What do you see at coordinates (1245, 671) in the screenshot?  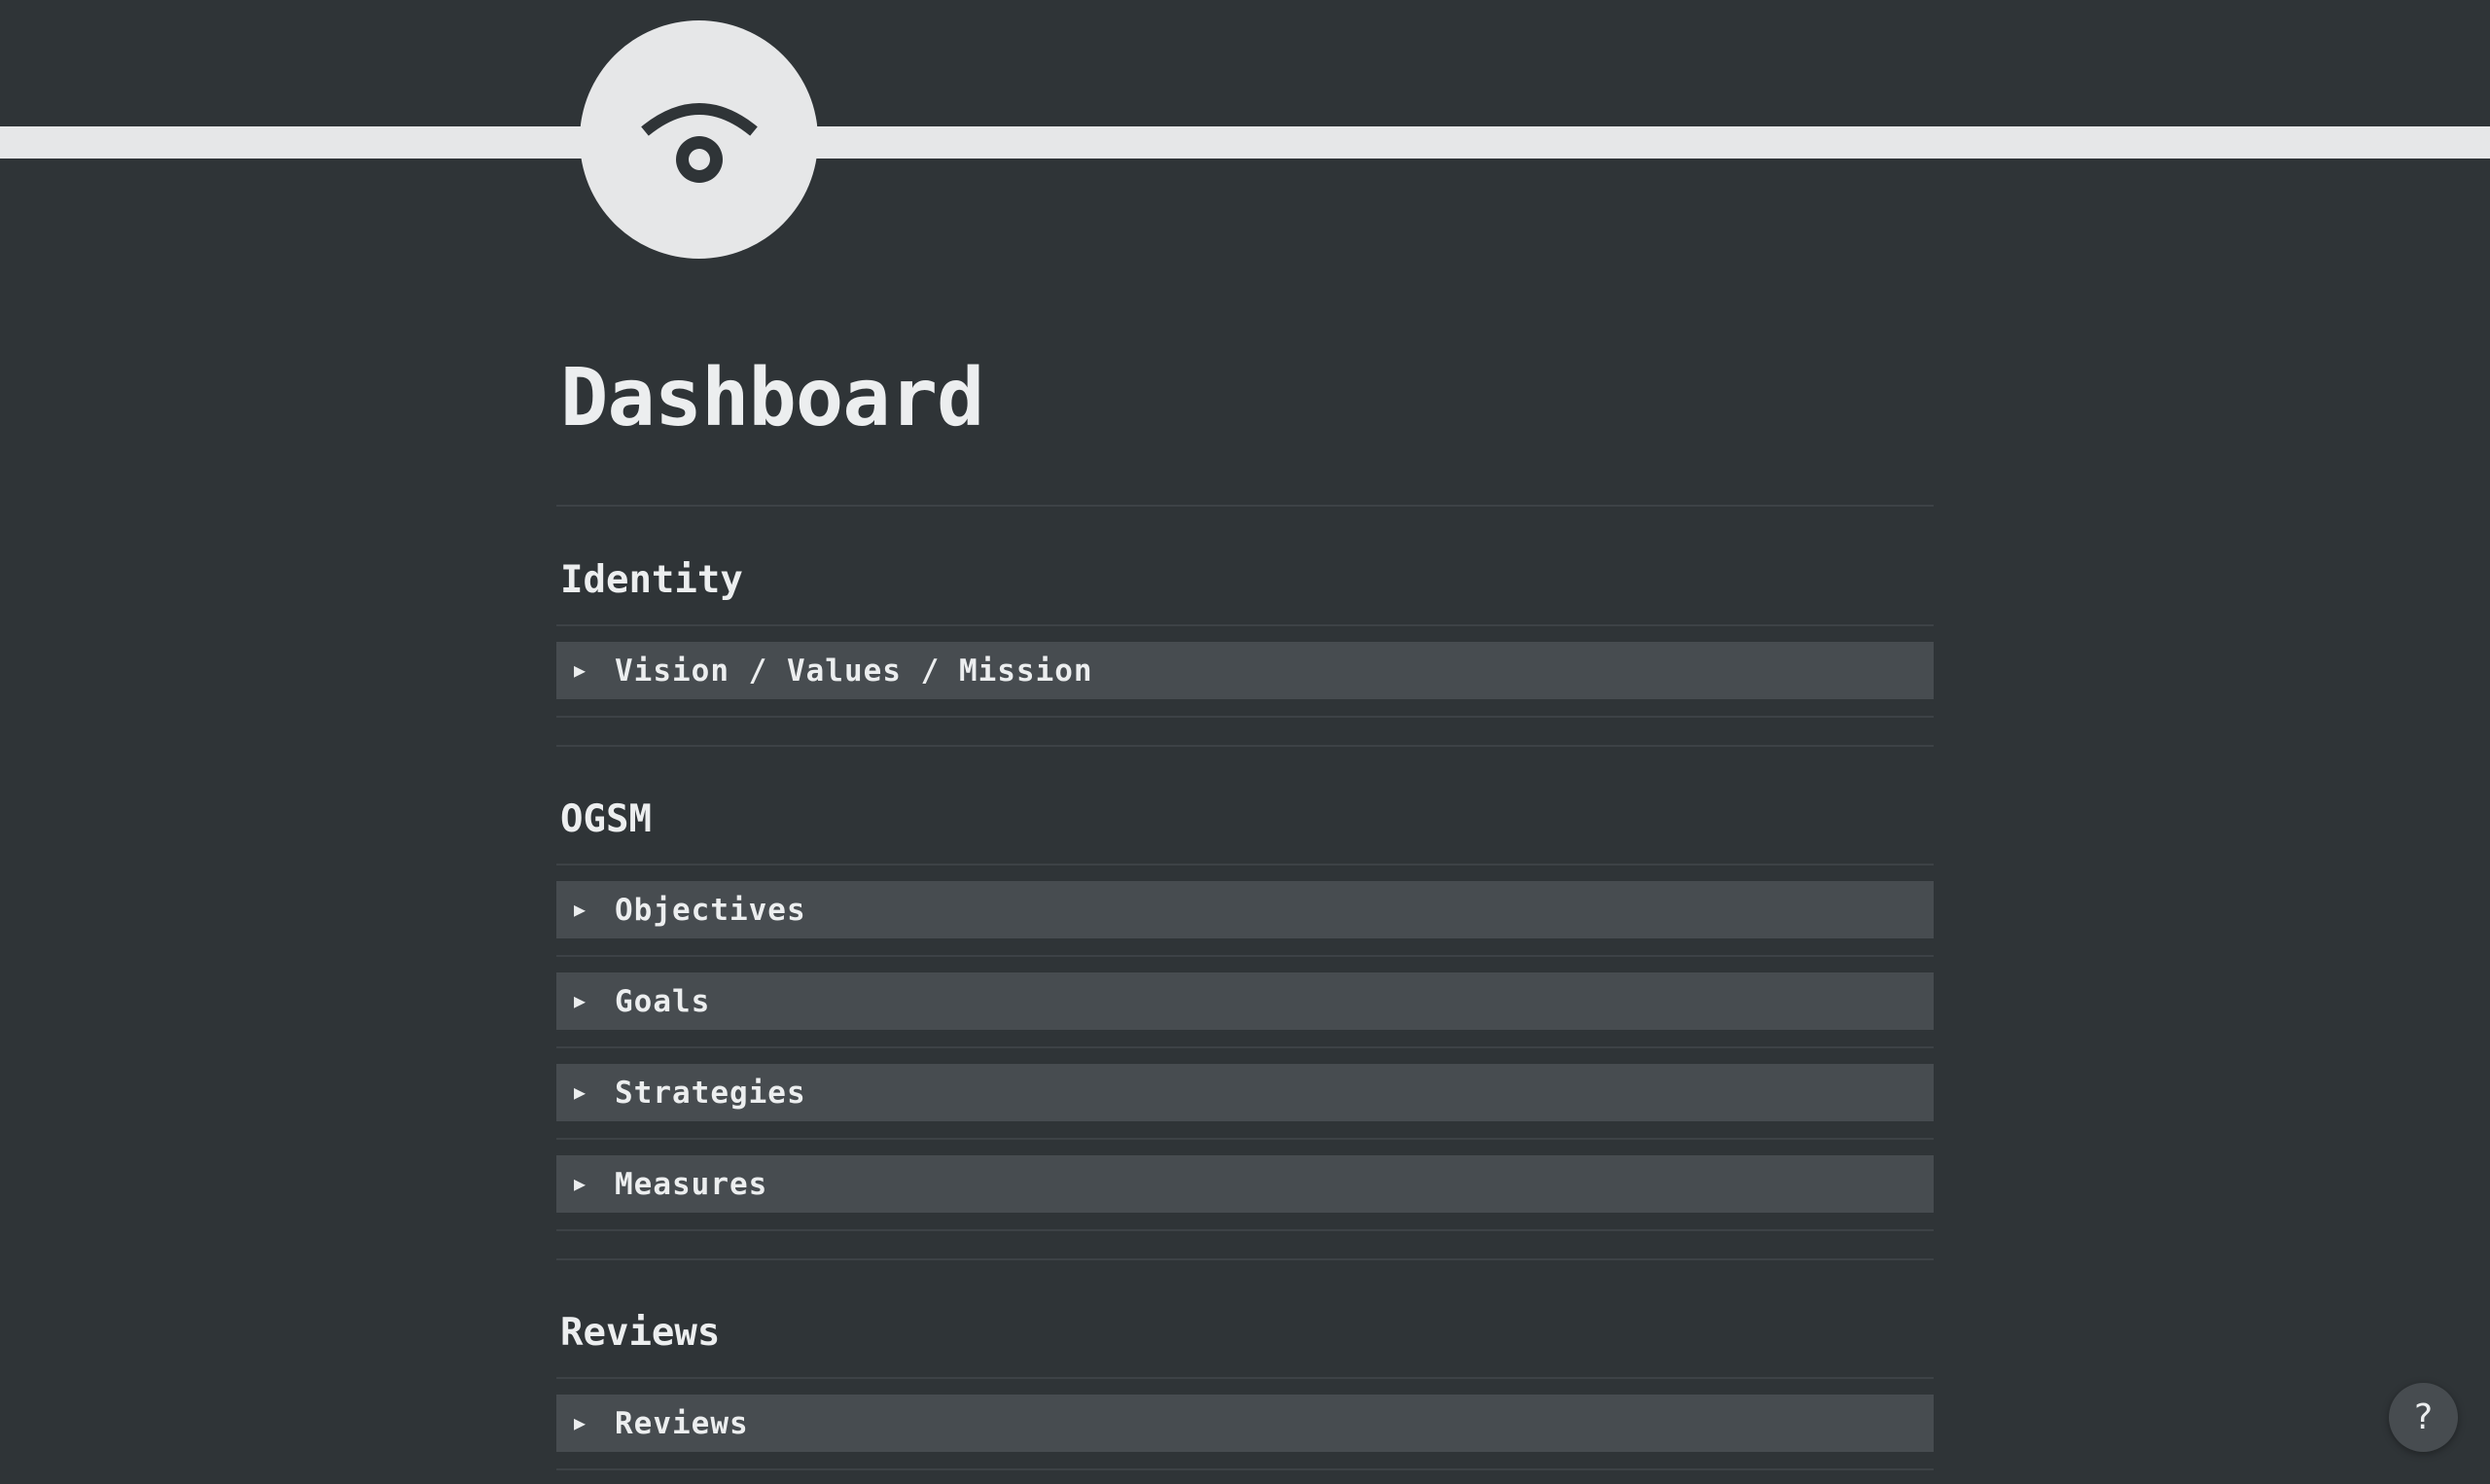 I see `toggle-vision-values-mission: ▶ Vision / Values / Mission` at bounding box center [1245, 671].